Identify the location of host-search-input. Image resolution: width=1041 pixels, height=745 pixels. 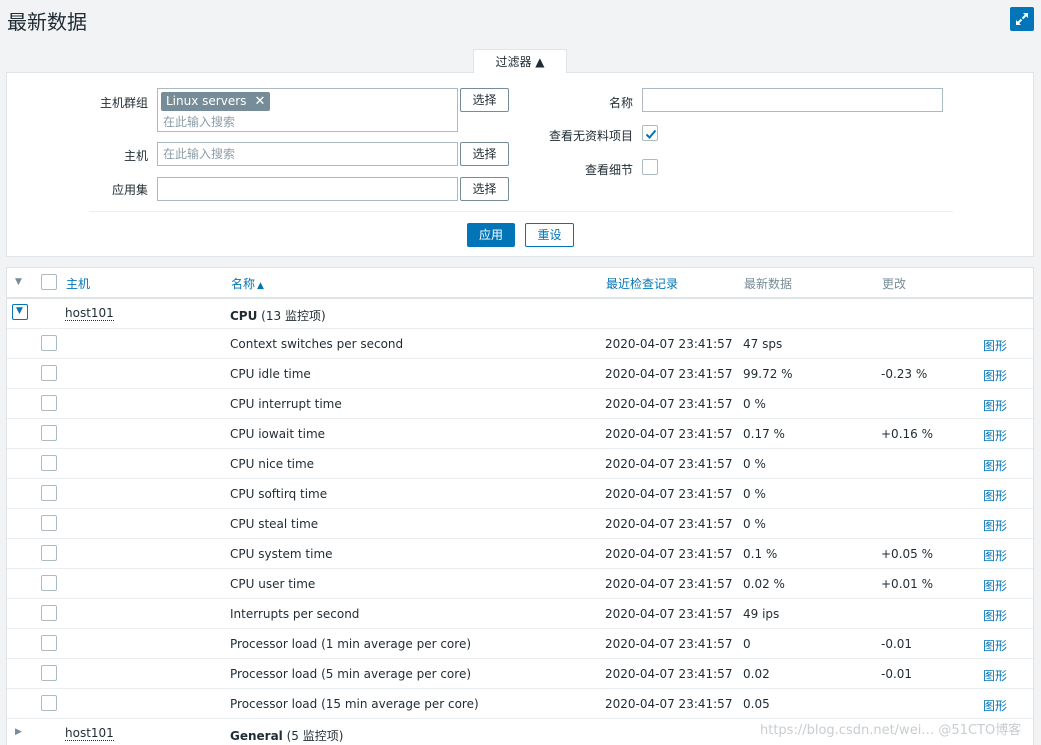
(307, 154).